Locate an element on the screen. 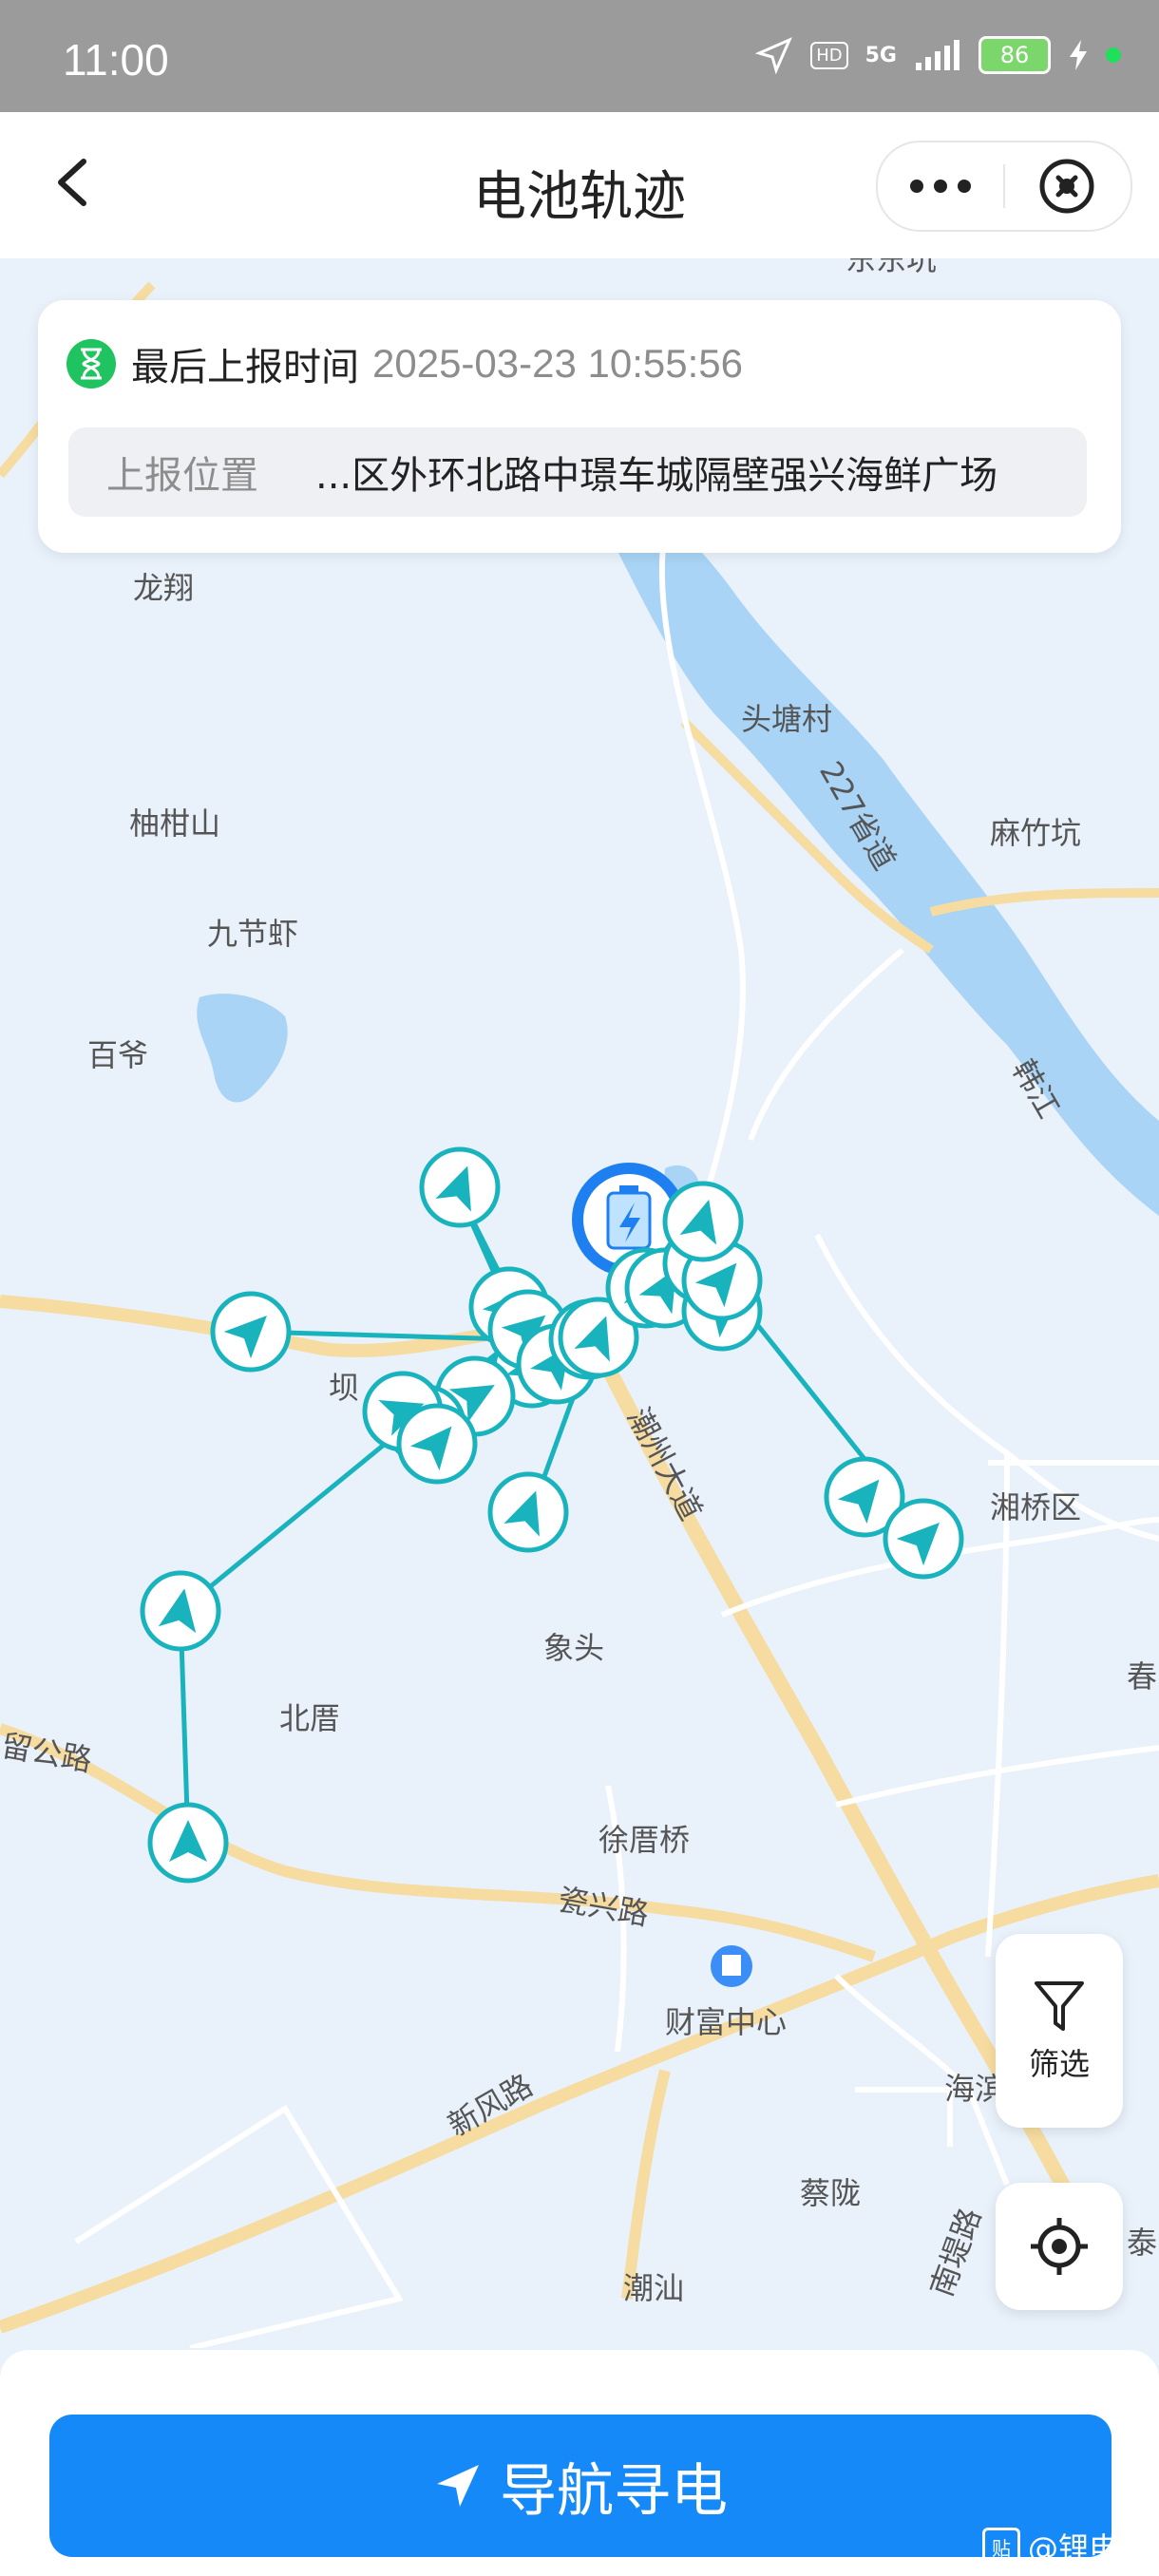 The width and height of the screenshot is (1159, 2576). map-label: 潮汕 is located at coordinates (653, 2288).